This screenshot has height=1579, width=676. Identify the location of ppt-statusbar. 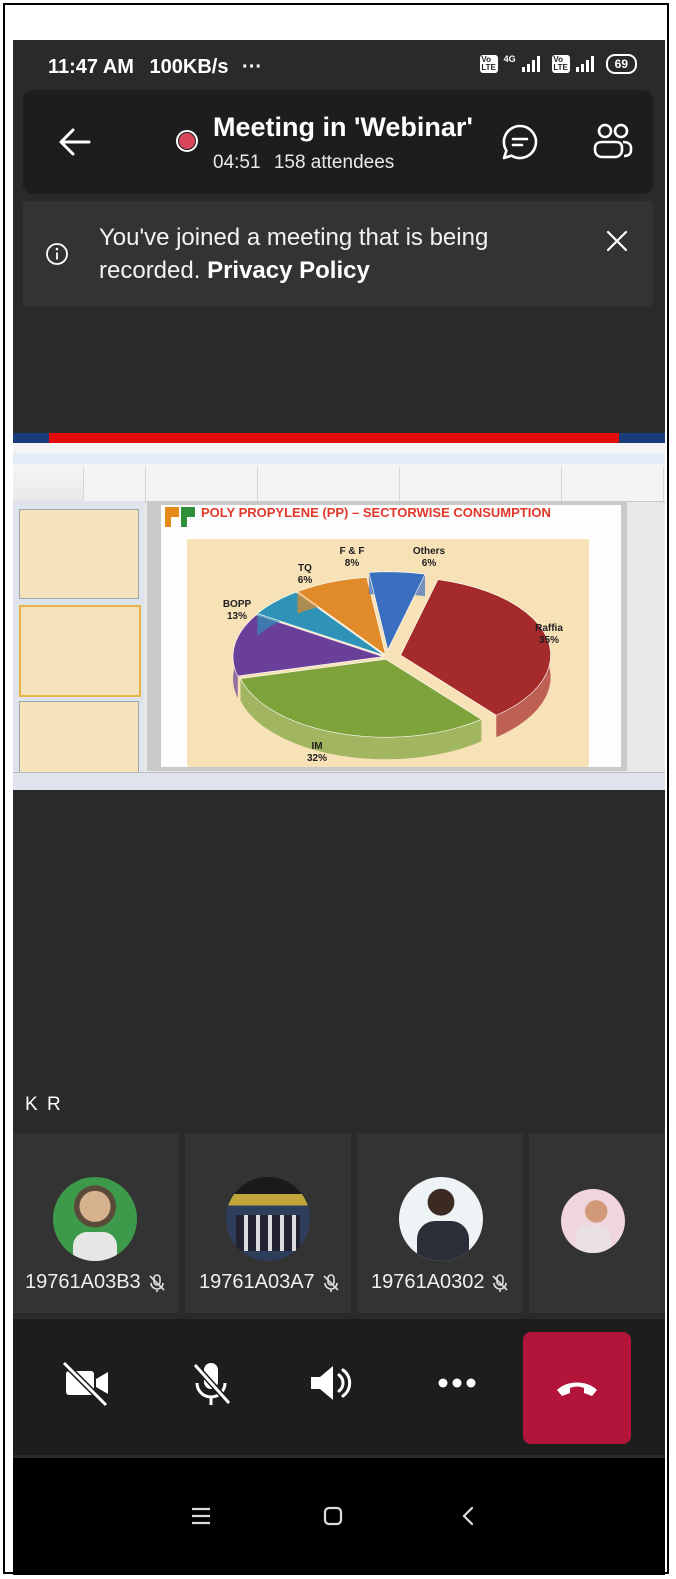
(339, 781).